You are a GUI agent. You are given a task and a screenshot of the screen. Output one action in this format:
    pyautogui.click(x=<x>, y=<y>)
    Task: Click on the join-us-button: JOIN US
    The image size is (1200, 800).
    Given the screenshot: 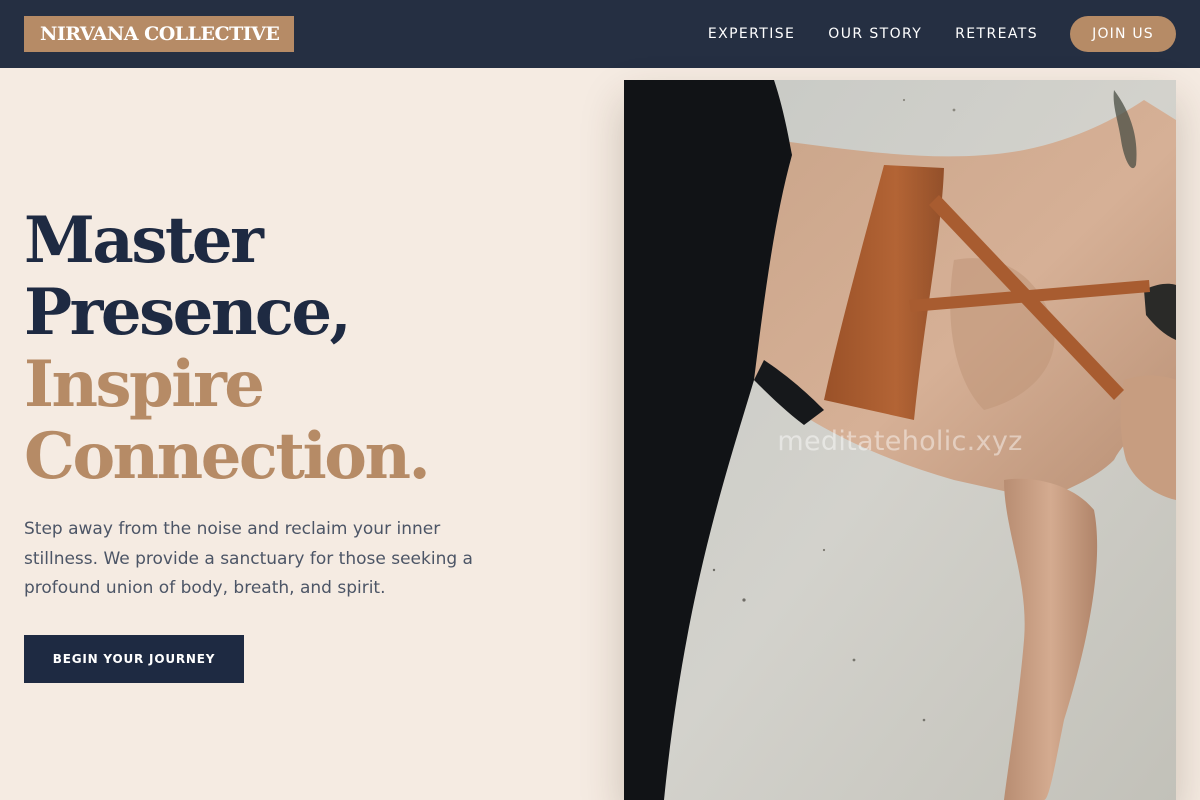 What is the action you would take?
    pyautogui.click(x=1123, y=34)
    